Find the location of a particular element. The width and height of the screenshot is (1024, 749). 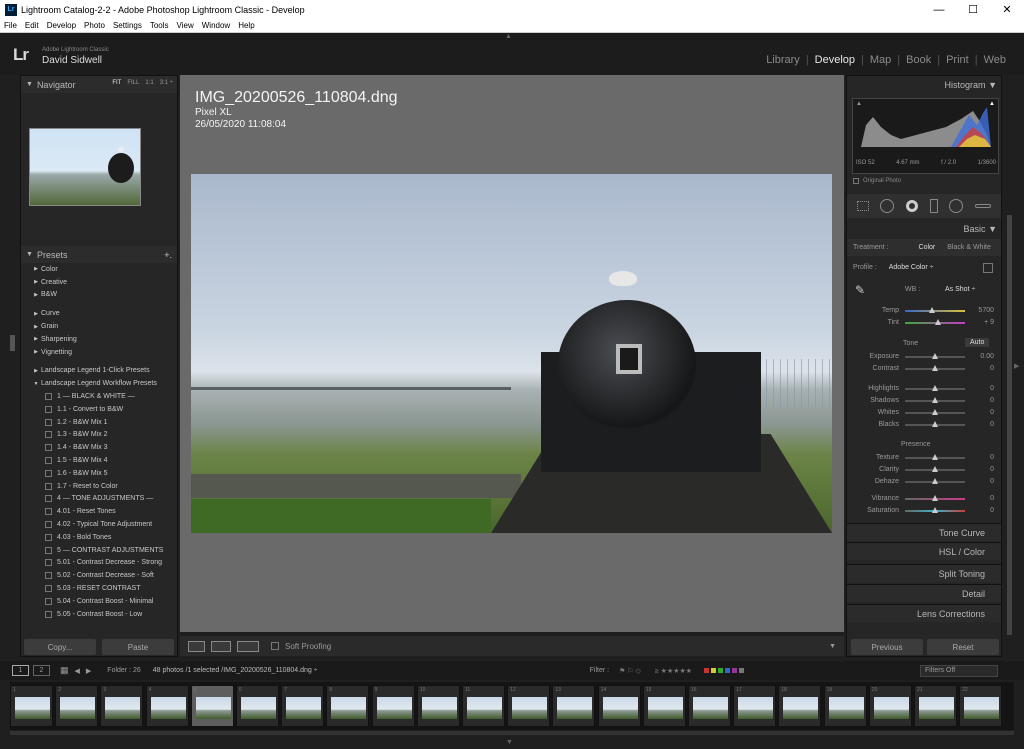

top-panel-toggle-icon: ▲ is located at coordinates (508, 36).